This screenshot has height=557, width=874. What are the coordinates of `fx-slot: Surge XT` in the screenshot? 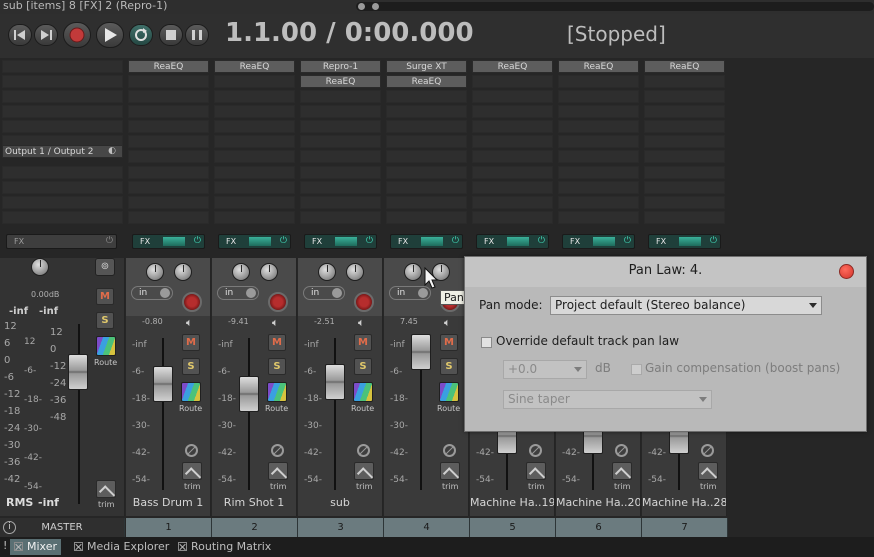 It's located at (426, 66).